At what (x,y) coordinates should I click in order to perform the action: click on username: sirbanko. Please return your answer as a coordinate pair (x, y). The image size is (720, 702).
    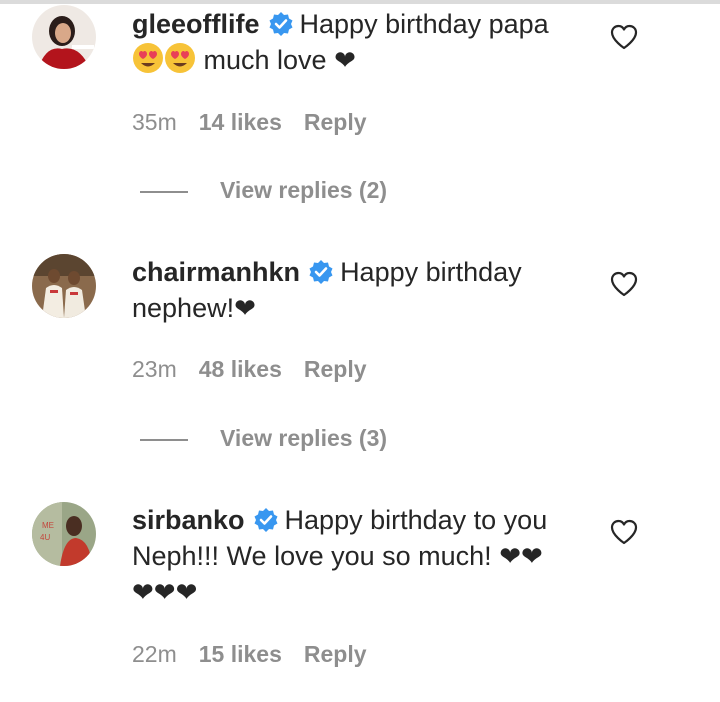
    Looking at the image, I should click on (188, 520).